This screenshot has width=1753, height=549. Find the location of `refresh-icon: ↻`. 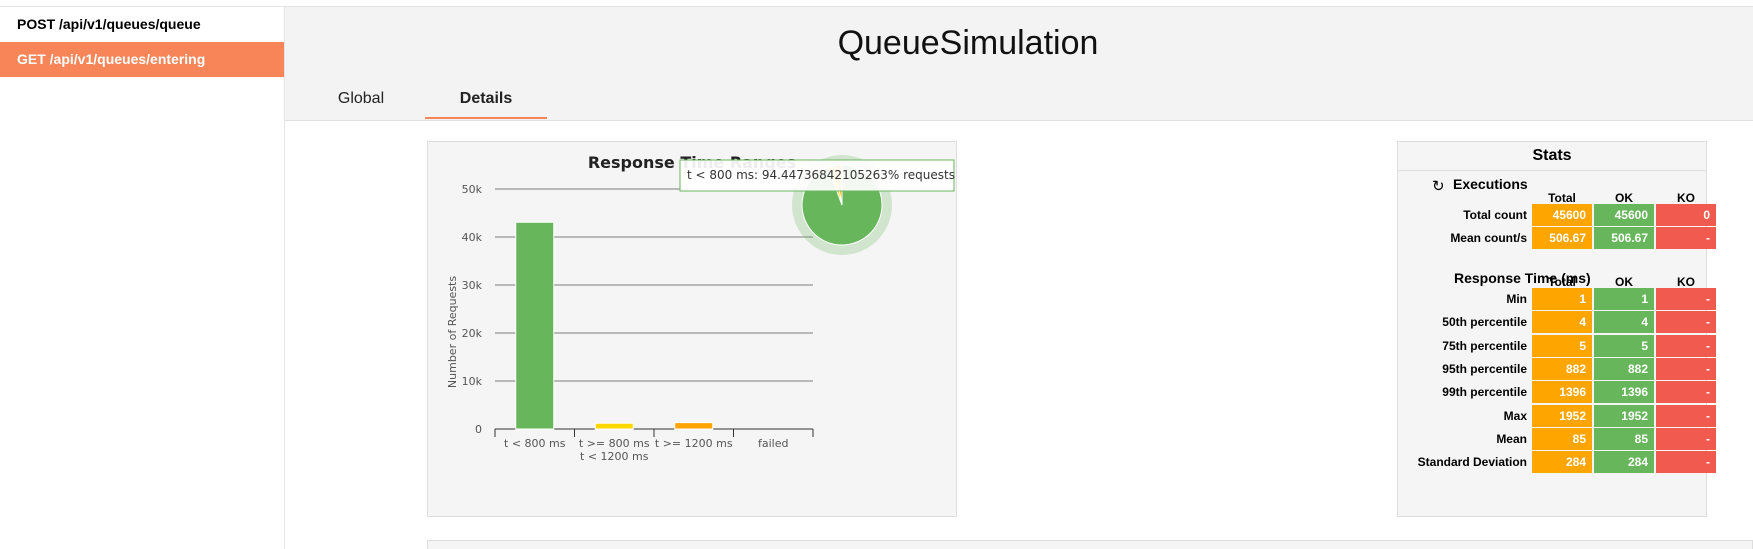

refresh-icon: ↻ is located at coordinates (1438, 186).